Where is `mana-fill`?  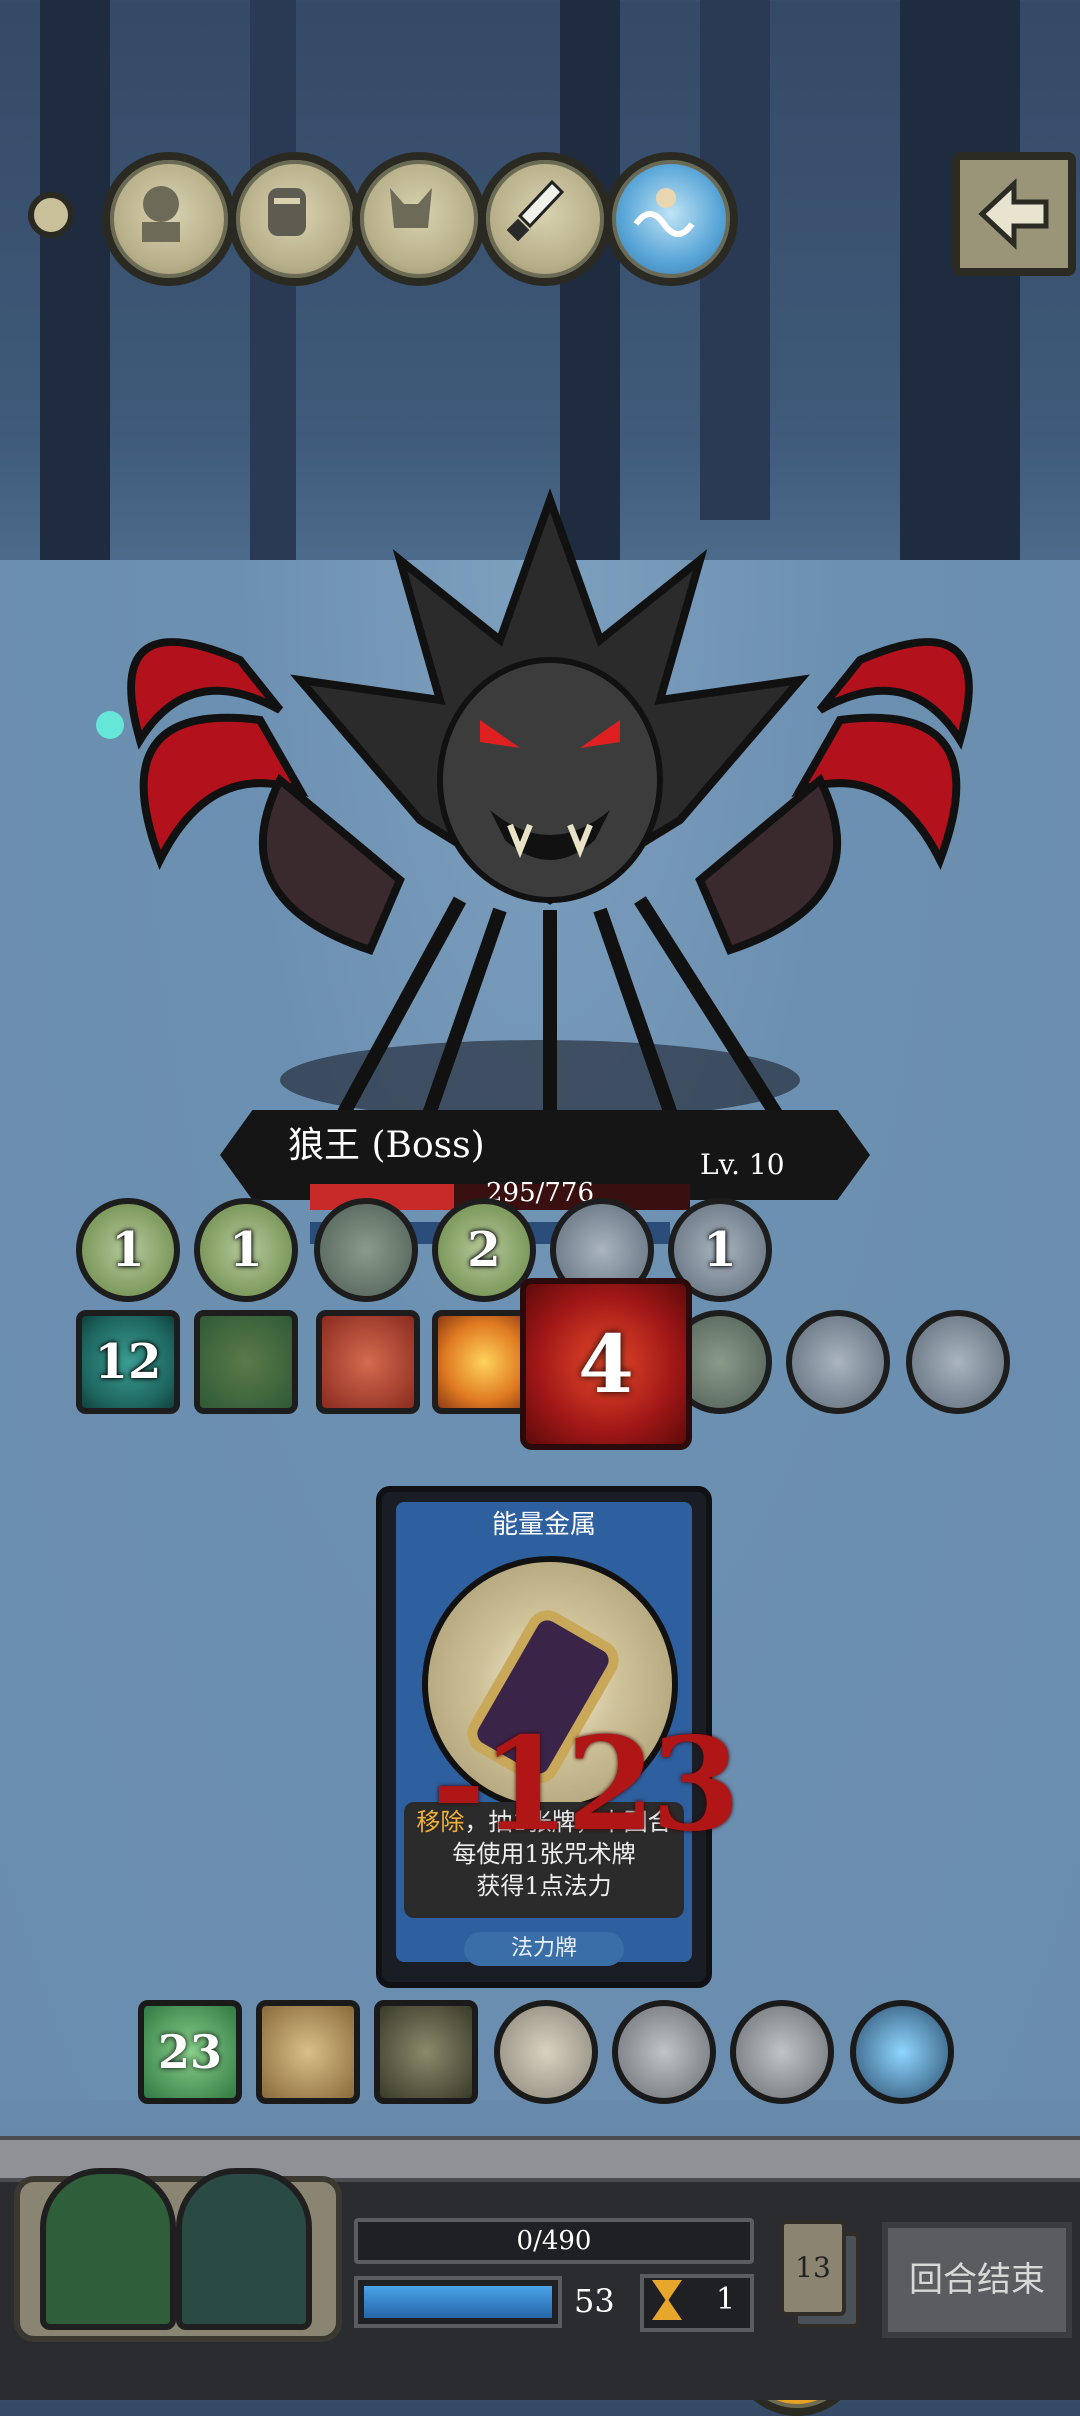
mana-fill is located at coordinates (458, 2302).